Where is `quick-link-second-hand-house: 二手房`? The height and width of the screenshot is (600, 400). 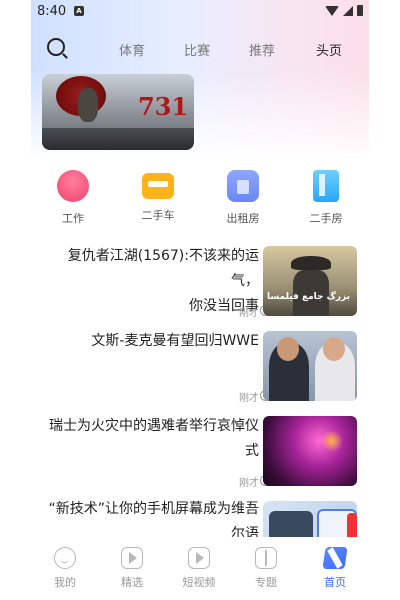
quick-link-second-hand-house: 二手房 is located at coordinates (326, 198).